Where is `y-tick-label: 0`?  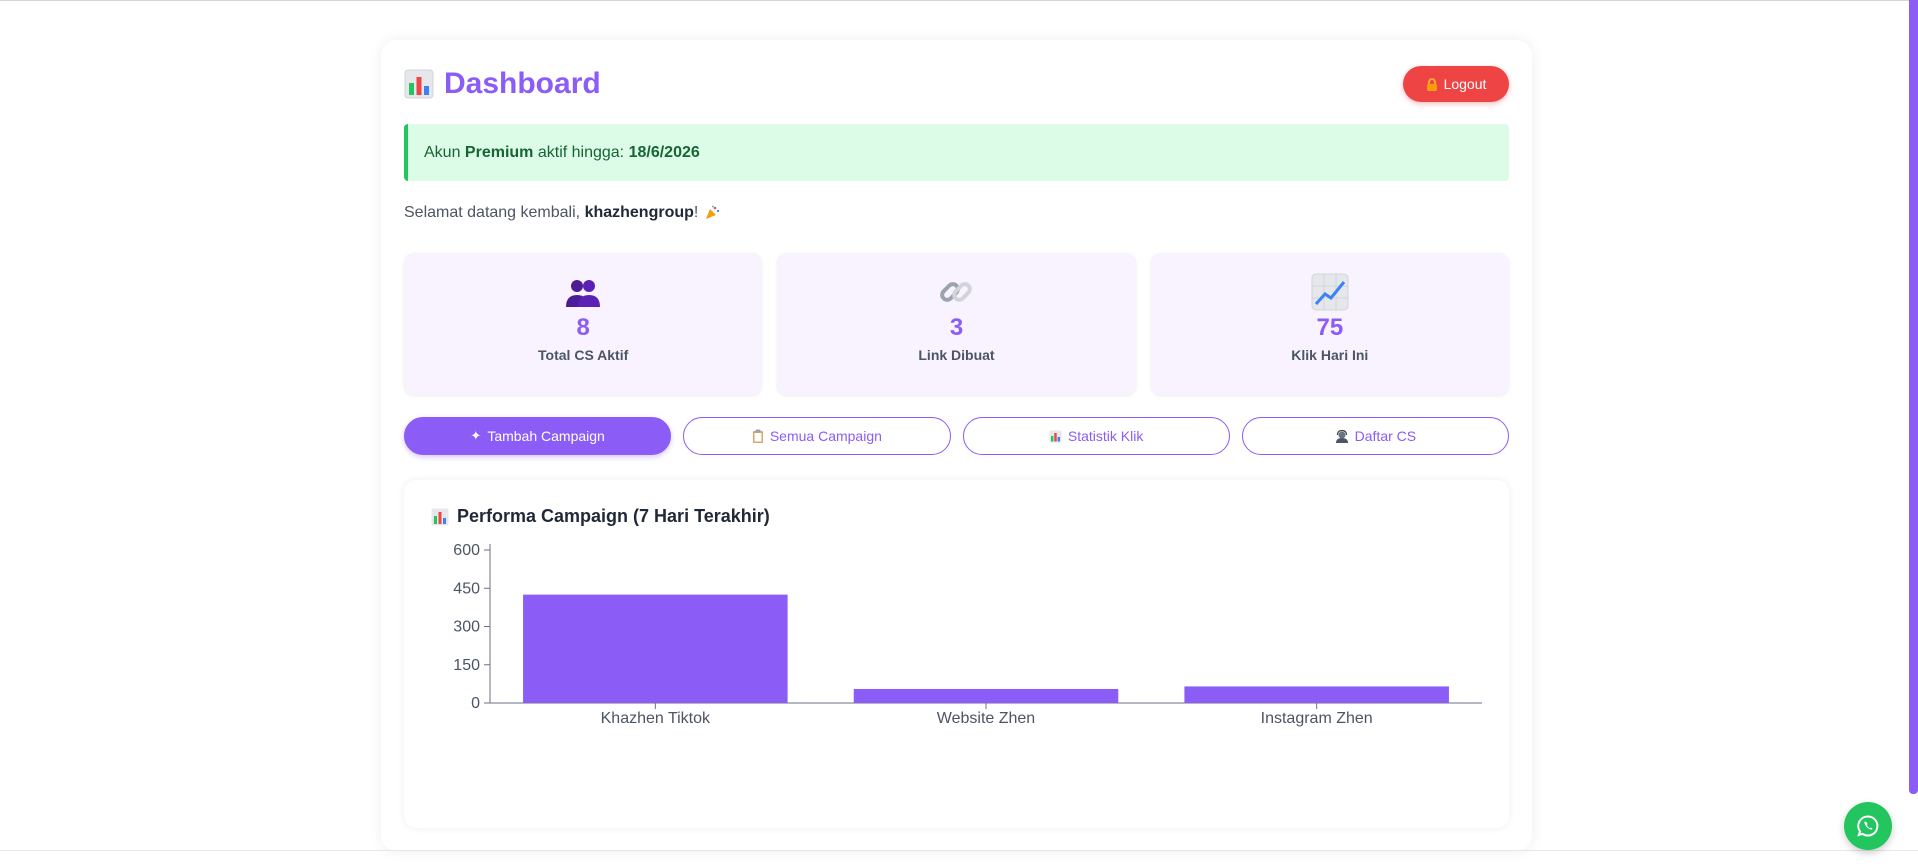
y-tick-label: 0 is located at coordinates (475, 703).